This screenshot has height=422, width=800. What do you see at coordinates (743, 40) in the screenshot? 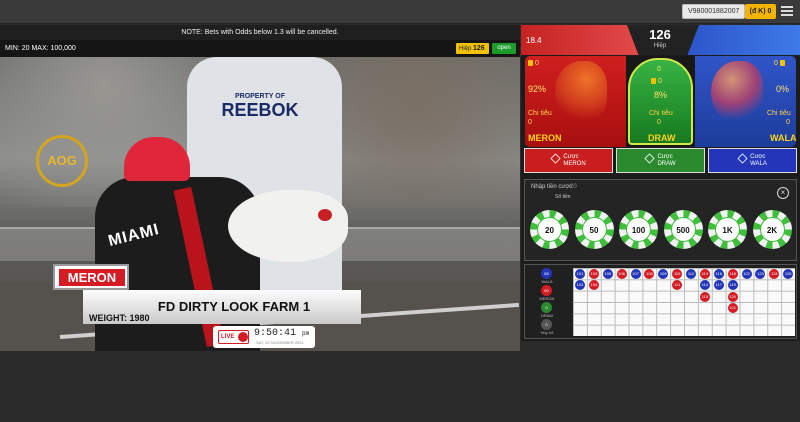
I see `wala-header` at bounding box center [743, 40].